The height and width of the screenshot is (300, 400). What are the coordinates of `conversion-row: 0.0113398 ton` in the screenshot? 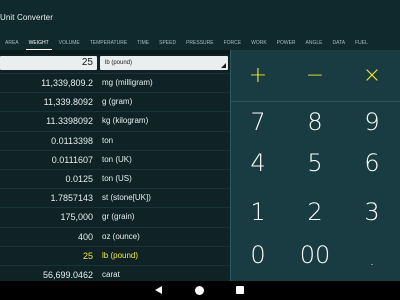 It's located at (115, 140).